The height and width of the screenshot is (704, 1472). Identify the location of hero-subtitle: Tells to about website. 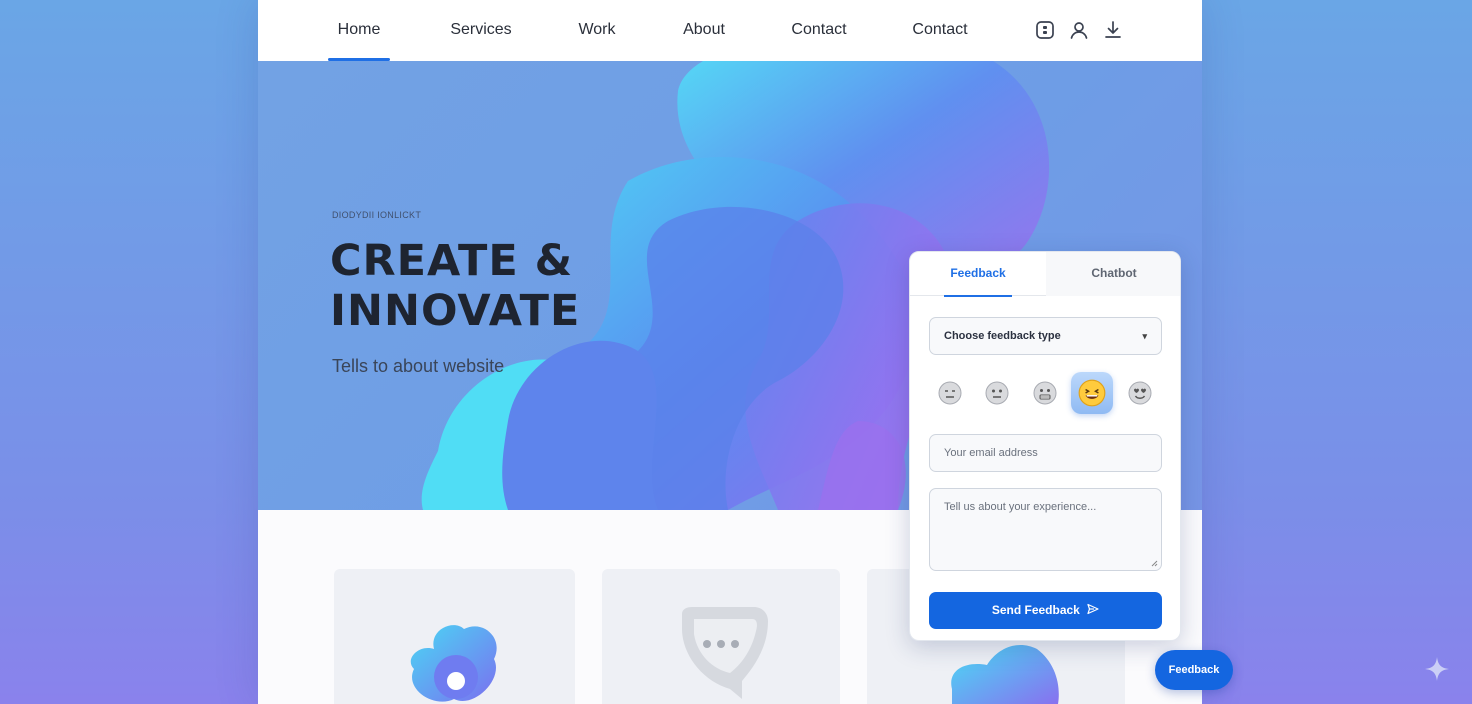
(418, 366).